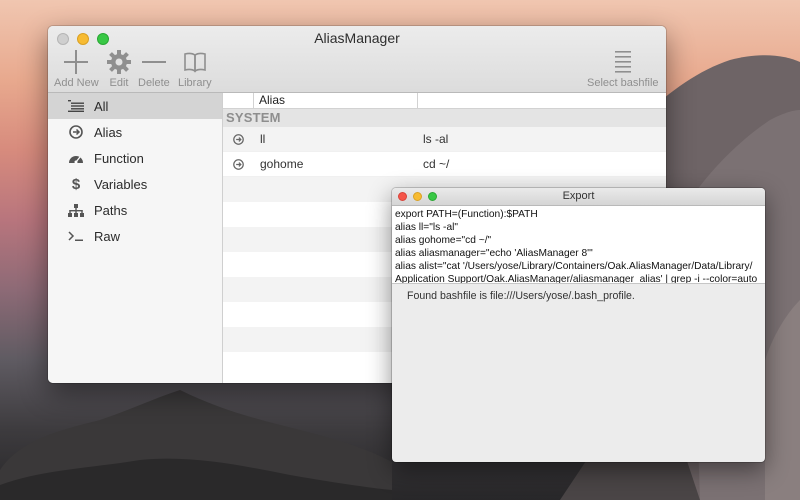  Describe the element at coordinates (76, 184) in the screenshot. I see `dollar-icon: $` at that location.